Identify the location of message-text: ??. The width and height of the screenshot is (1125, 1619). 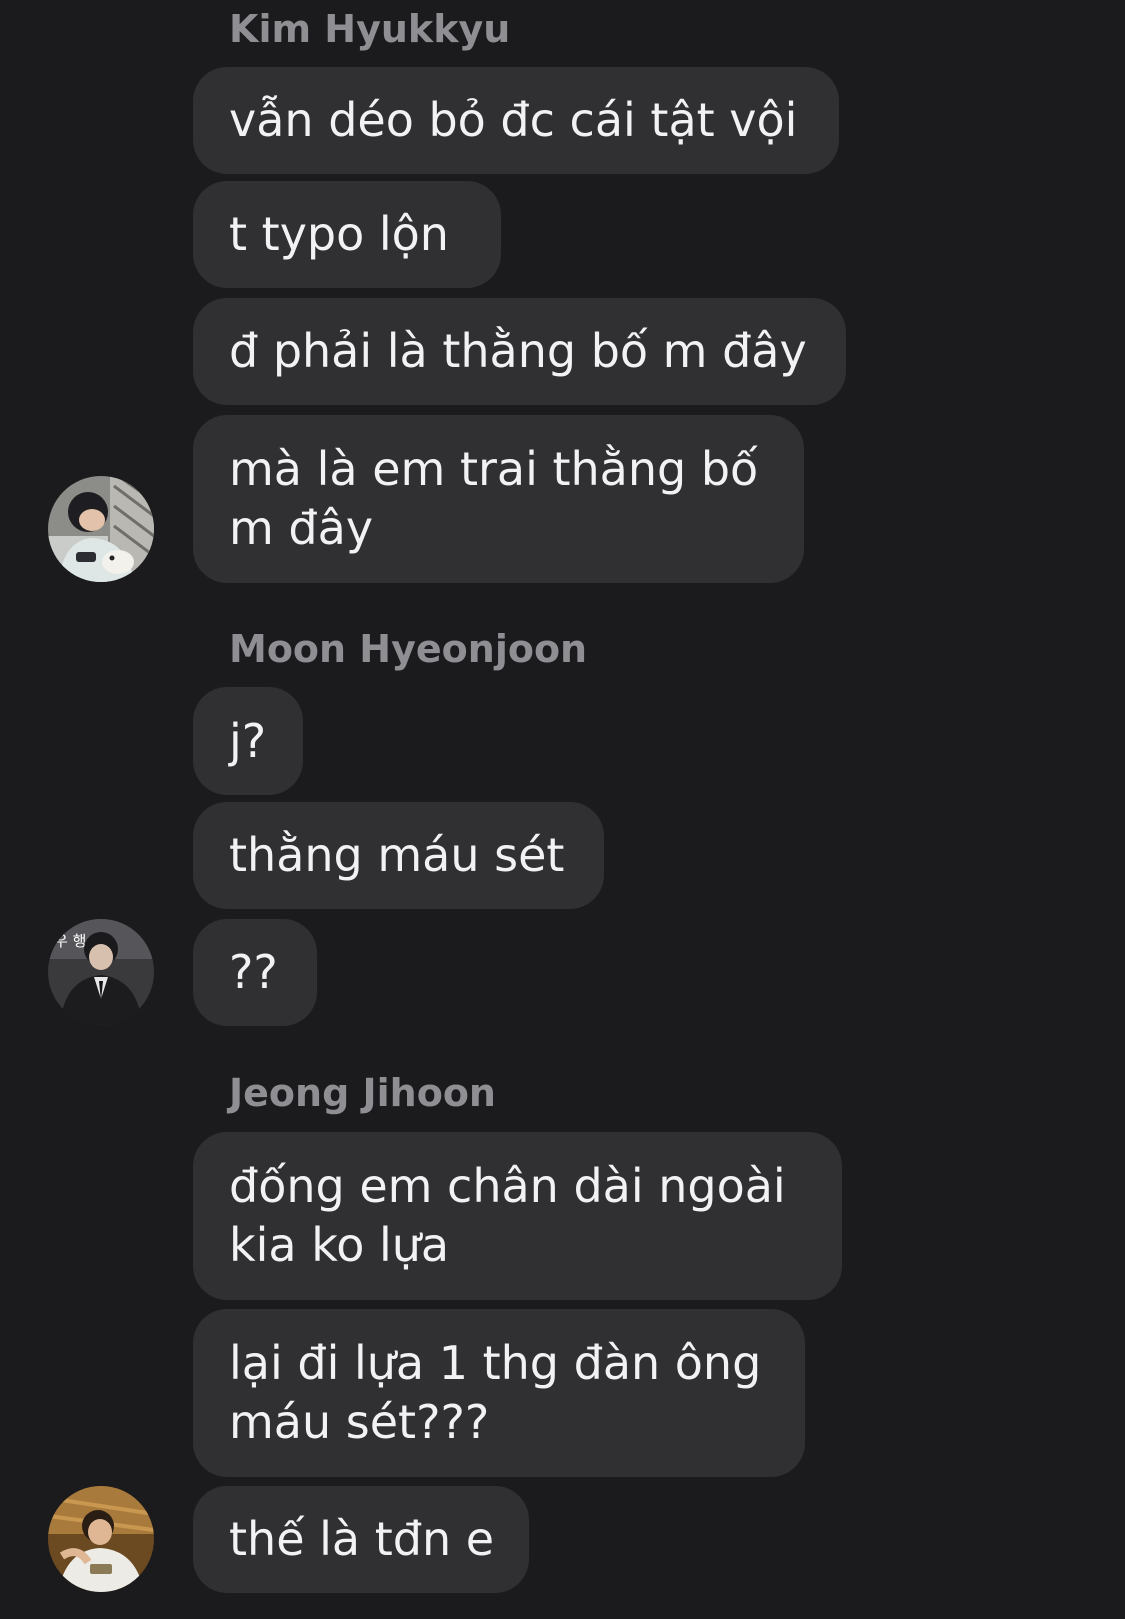
(253, 972).